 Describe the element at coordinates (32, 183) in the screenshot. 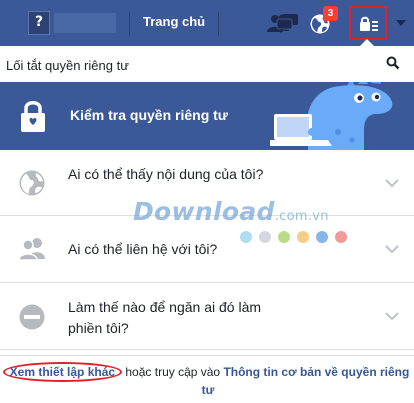

I see `globe-icon` at that location.